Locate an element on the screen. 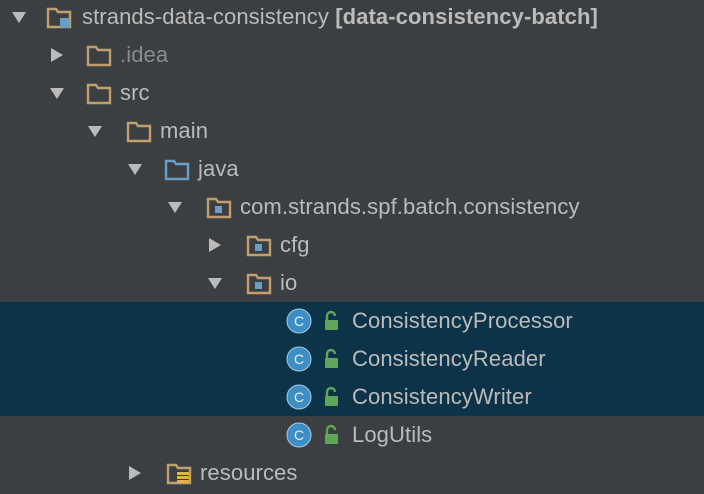  project-name: strands-data-consistency is located at coordinates (205, 16).